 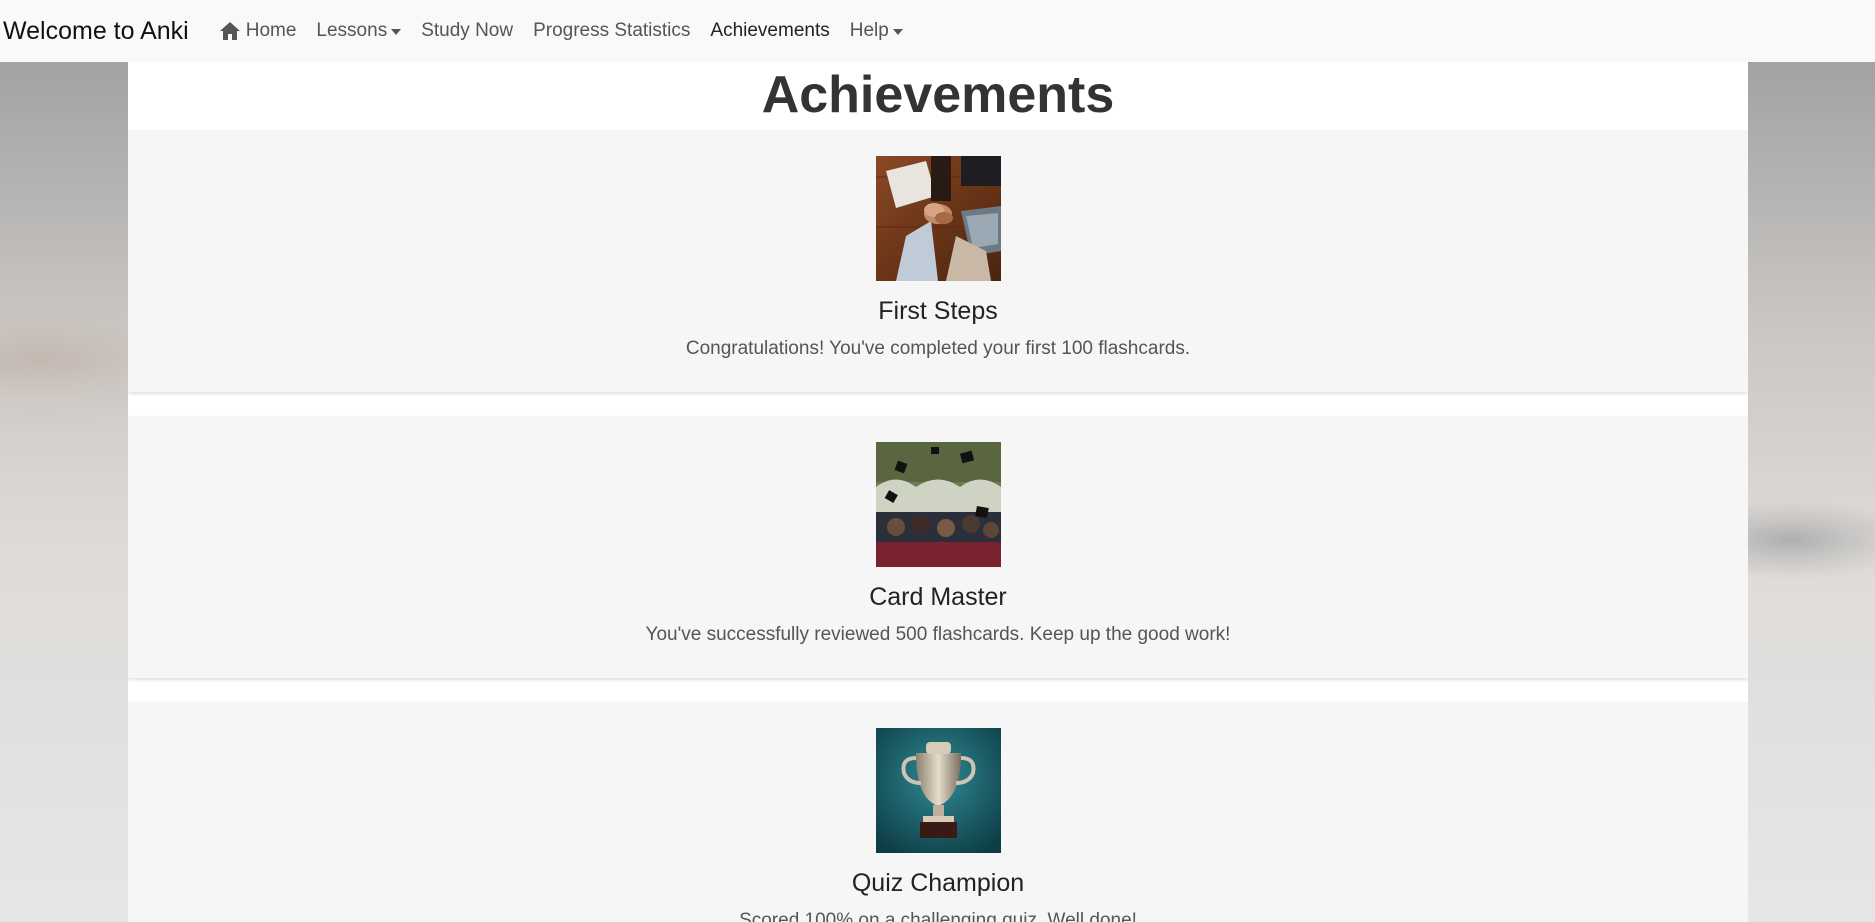 I want to click on nav-item-help: Help, so click(x=876, y=31).